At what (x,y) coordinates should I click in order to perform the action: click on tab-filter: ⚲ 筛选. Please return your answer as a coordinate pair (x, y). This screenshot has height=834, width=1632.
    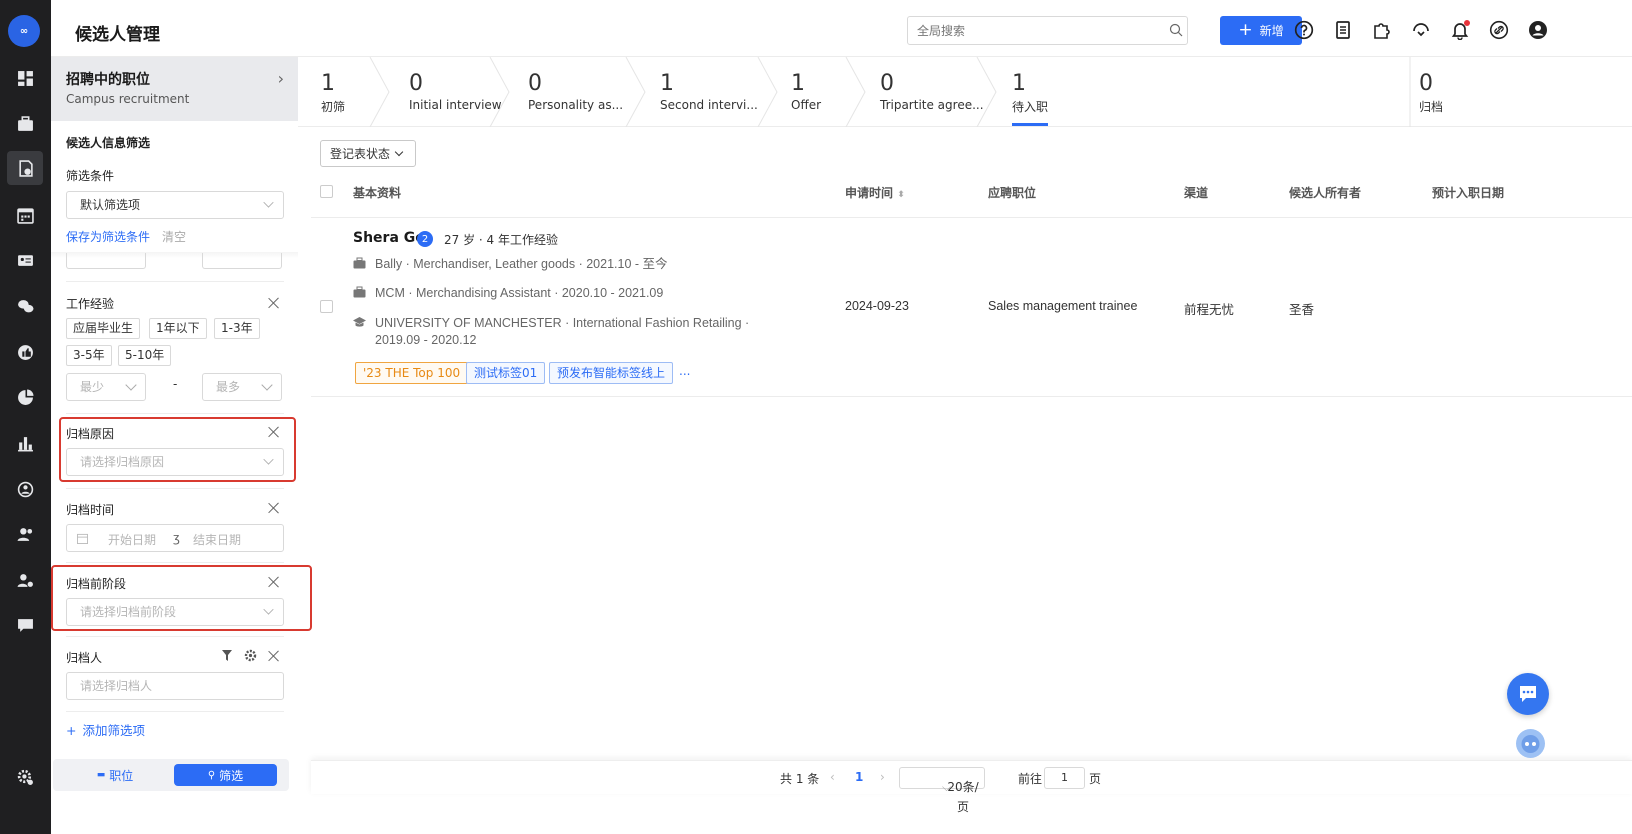
    Looking at the image, I should click on (225, 775).